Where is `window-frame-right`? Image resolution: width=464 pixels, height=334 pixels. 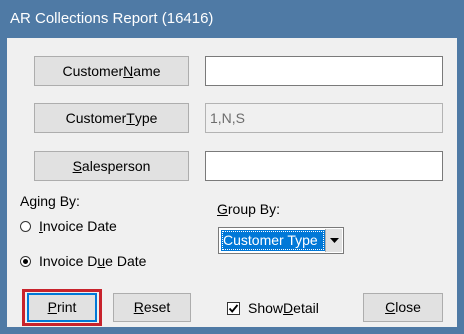 window-frame-right is located at coordinates (460, 186).